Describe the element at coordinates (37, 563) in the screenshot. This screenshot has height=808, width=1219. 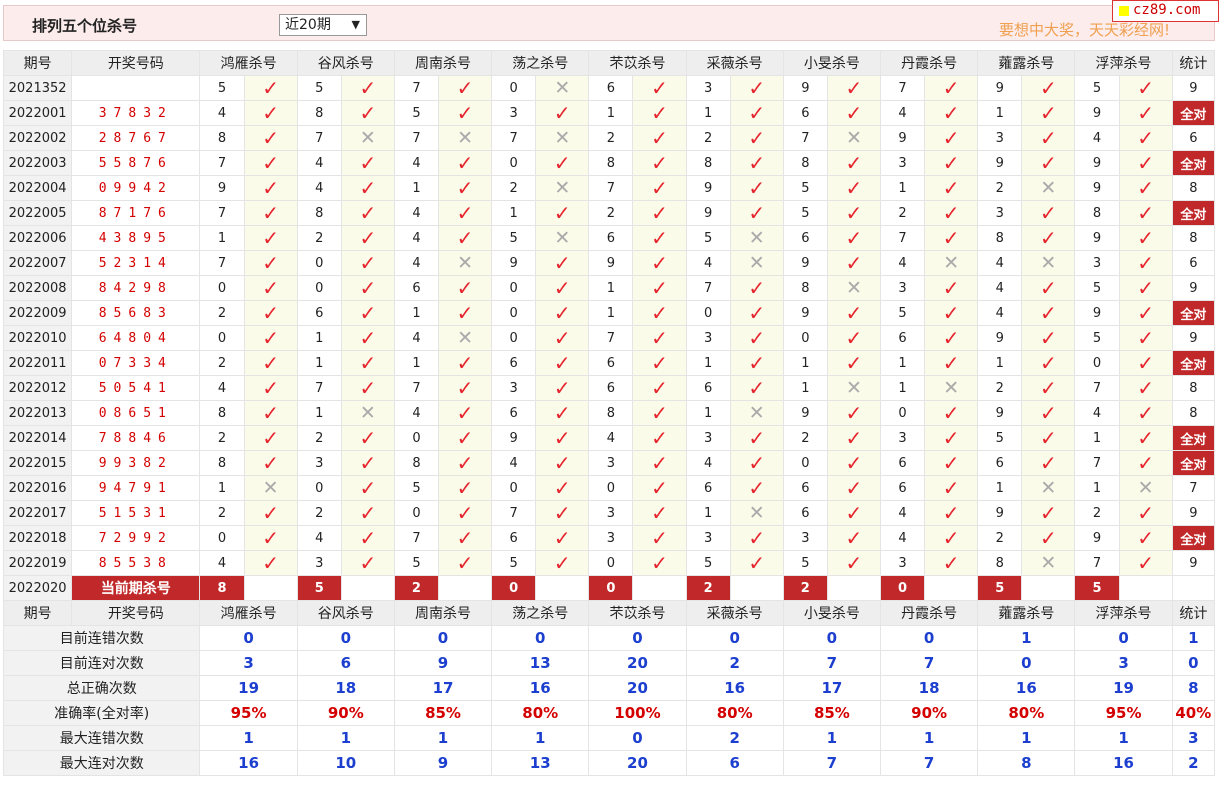
I see `issue-number: 2022019` at that location.